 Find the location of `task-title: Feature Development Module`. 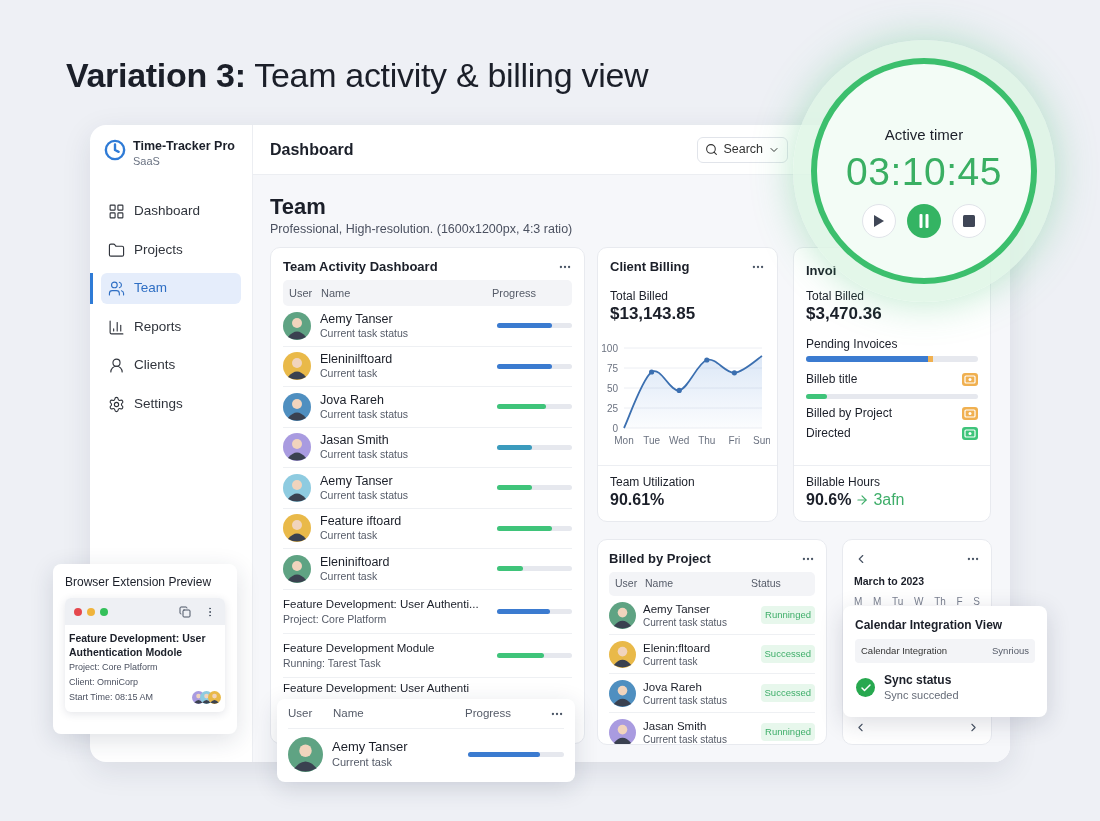

task-title: Feature Development Module is located at coordinates (359, 648).